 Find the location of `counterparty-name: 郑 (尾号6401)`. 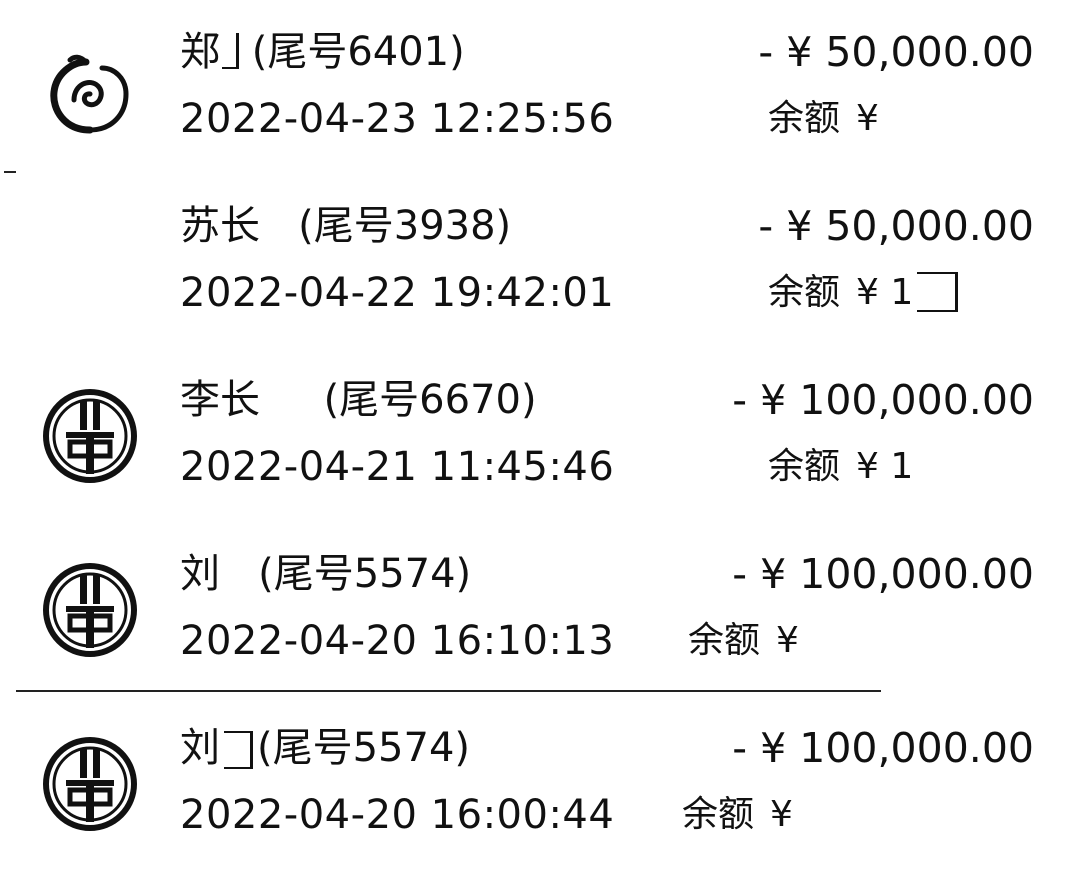

counterparty-name: 郑 (尾号6401) is located at coordinates (322, 52).